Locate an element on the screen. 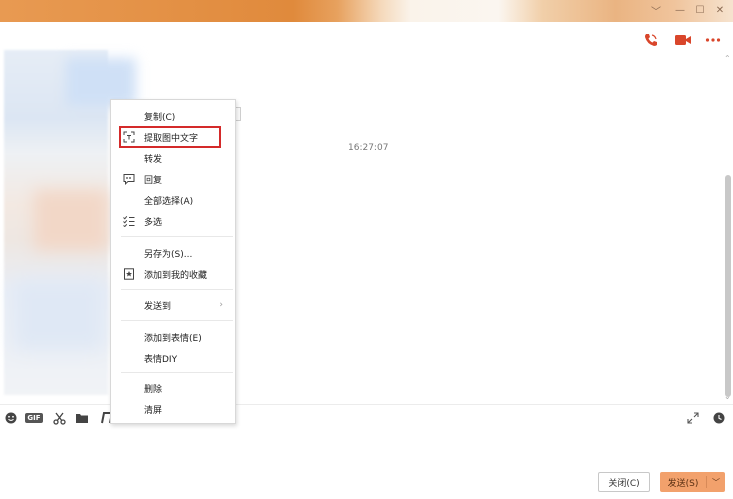 This screenshot has height=499, width=733. phone-icon is located at coordinates (651, 40).